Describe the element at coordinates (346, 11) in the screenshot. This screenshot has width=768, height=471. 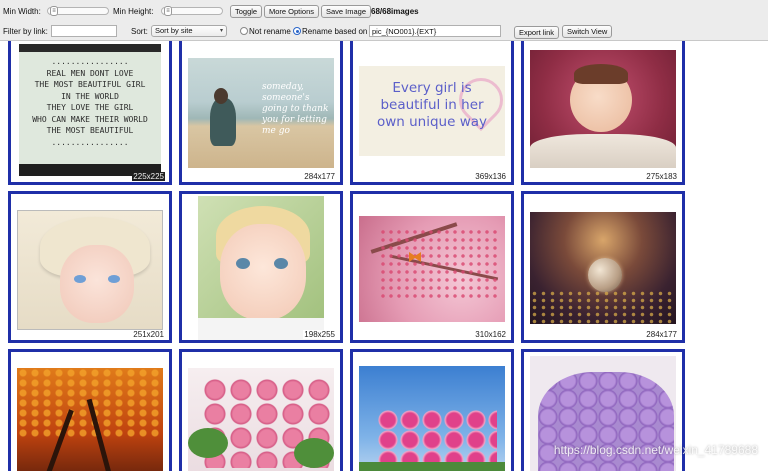
I see `save-image-button: Save Image` at that location.